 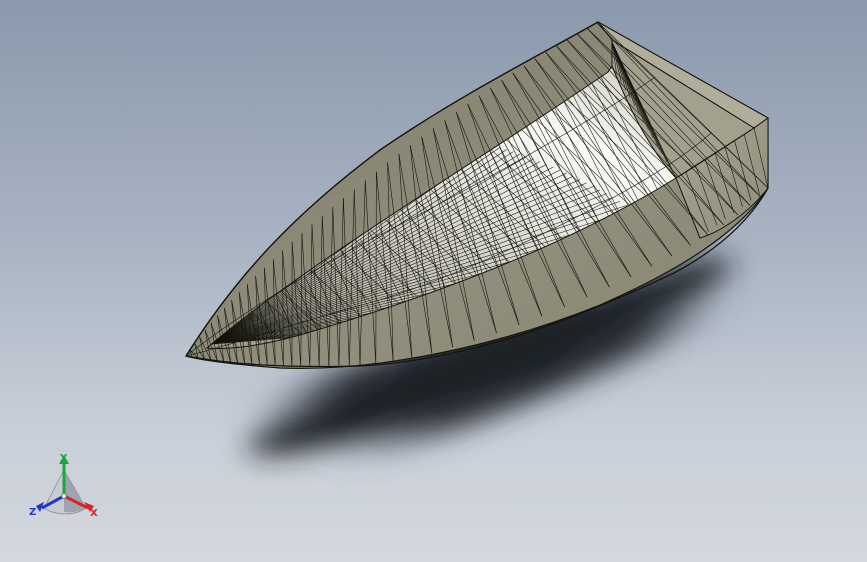 What do you see at coordinates (64, 496) in the screenshot?
I see `triad-origin` at bounding box center [64, 496].